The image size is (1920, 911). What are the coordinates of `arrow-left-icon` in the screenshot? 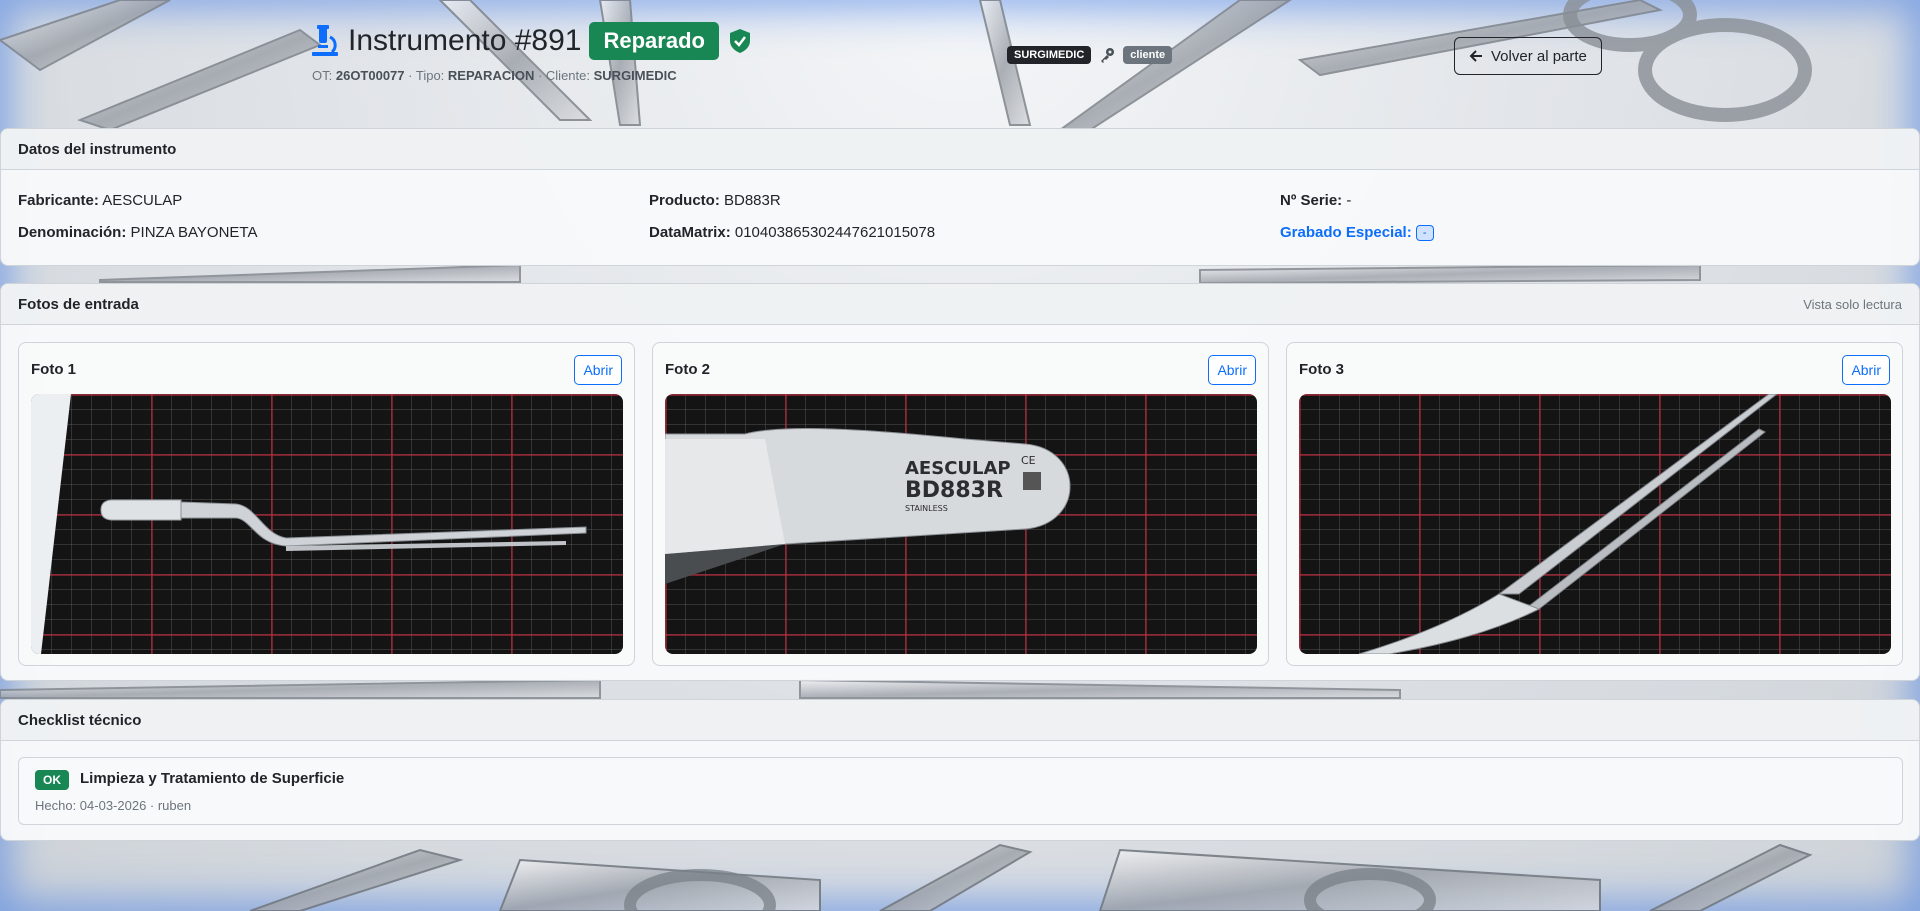 It's located at (1475, 56).